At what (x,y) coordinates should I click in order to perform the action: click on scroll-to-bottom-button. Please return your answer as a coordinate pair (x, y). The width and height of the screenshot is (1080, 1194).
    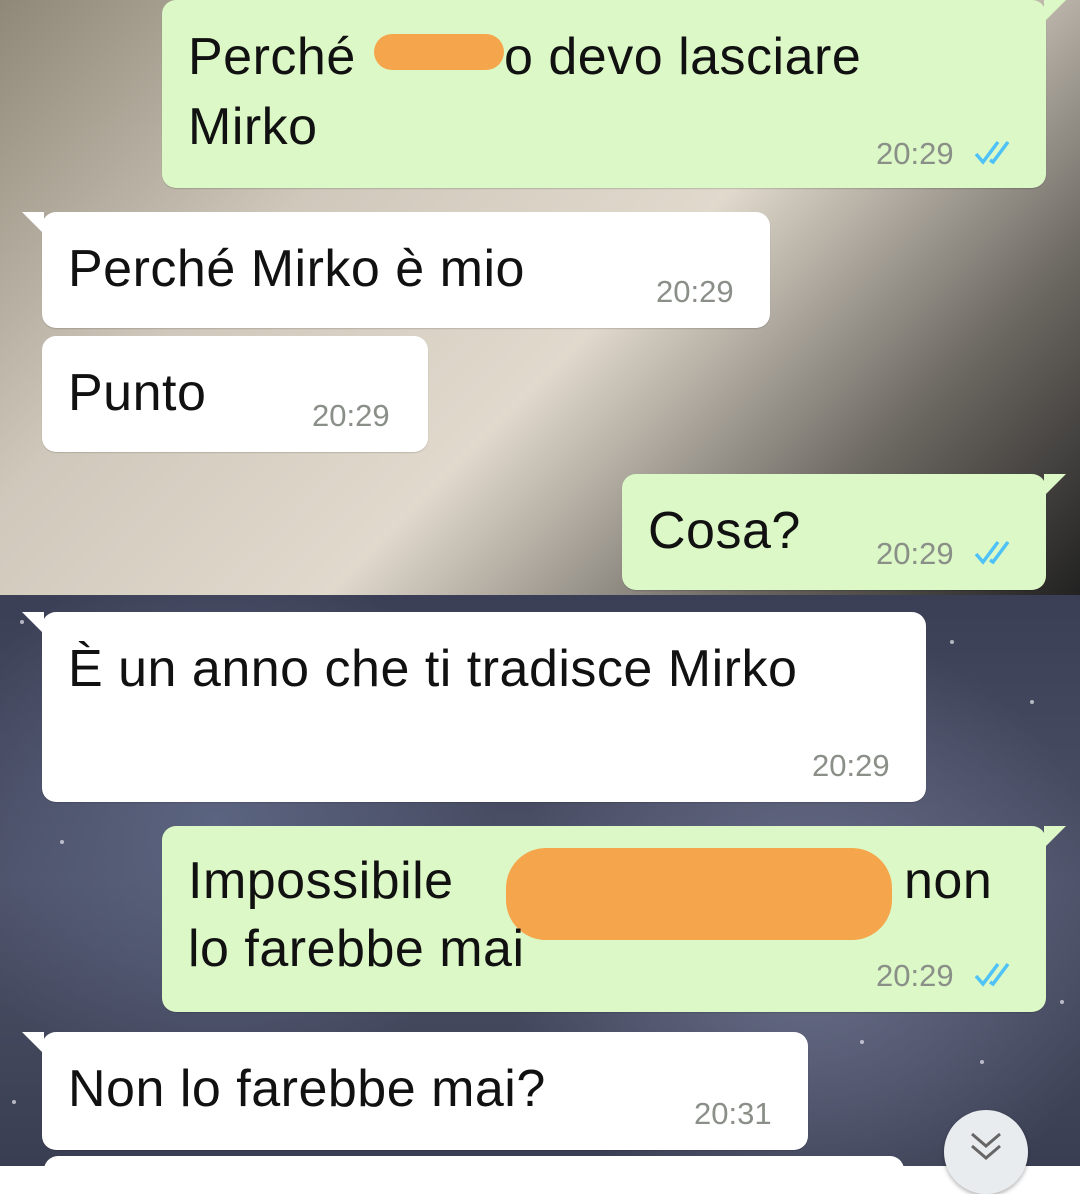
    Looking at the image, I should click on (986, 1152).